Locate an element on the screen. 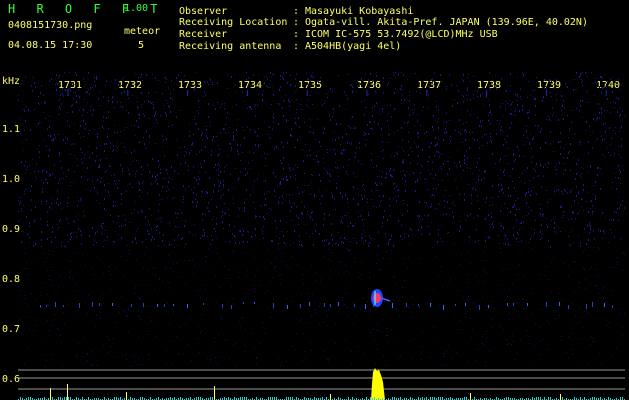 This screenshot has width=629, height=400. info-receiver-value: ICOM IC-575 53.7492(@LCD)MHz USB is located at coordinates (401, 34).